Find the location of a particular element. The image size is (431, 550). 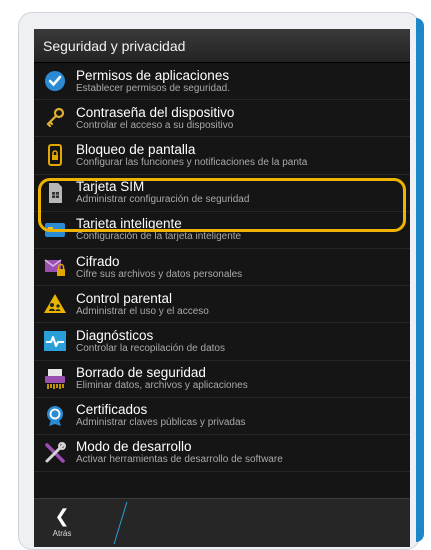

settings-item-title: Certificados is located at coordinates (112, 410).